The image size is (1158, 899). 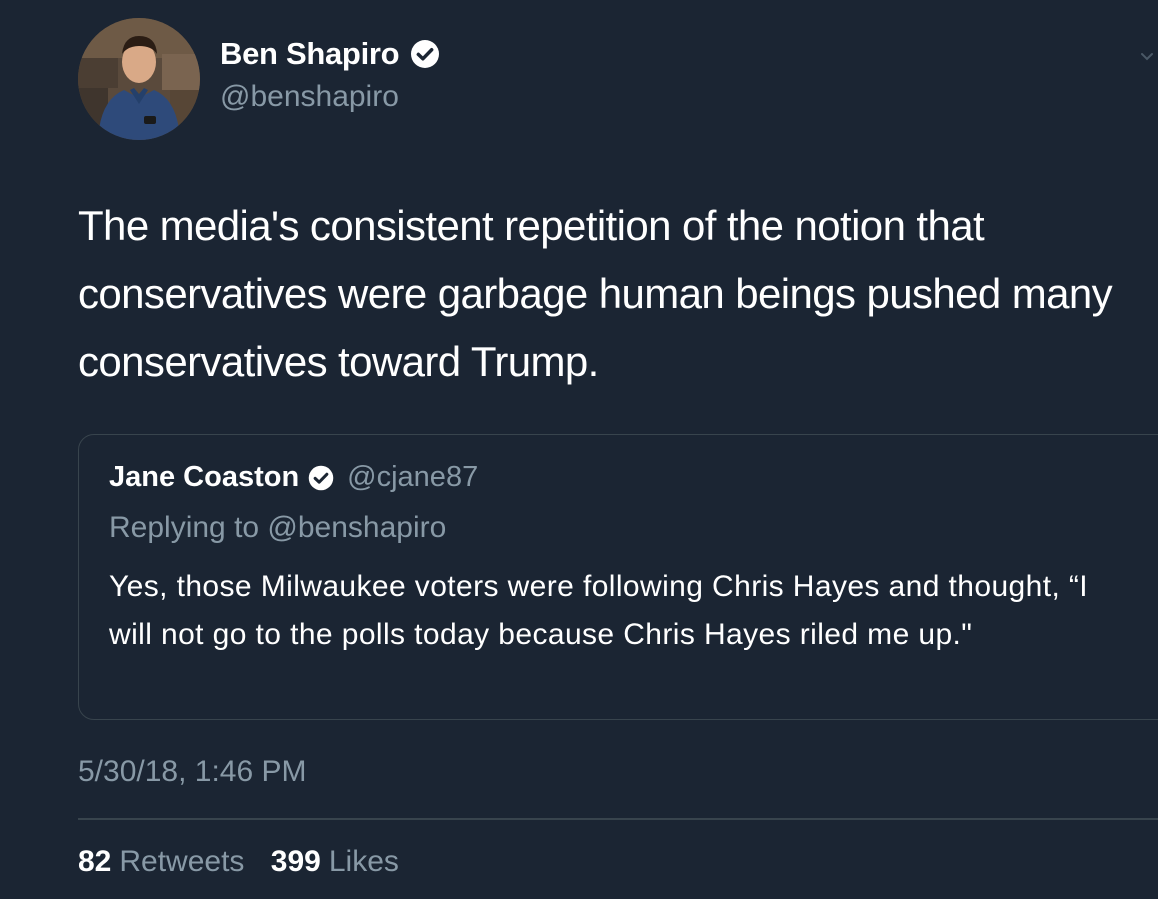 I want to click on author-name: Ben Shapiro, so click(x=330, y=54).